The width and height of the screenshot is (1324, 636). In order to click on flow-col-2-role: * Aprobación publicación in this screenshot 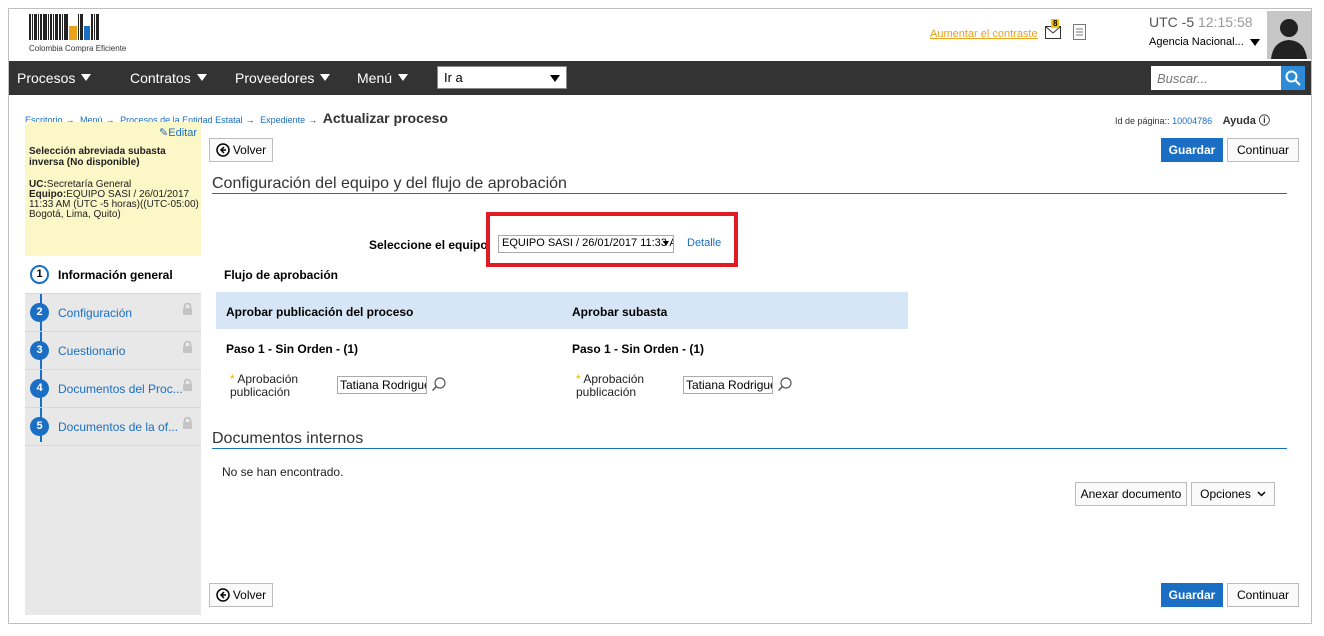, I will do `click(610, 385)`.